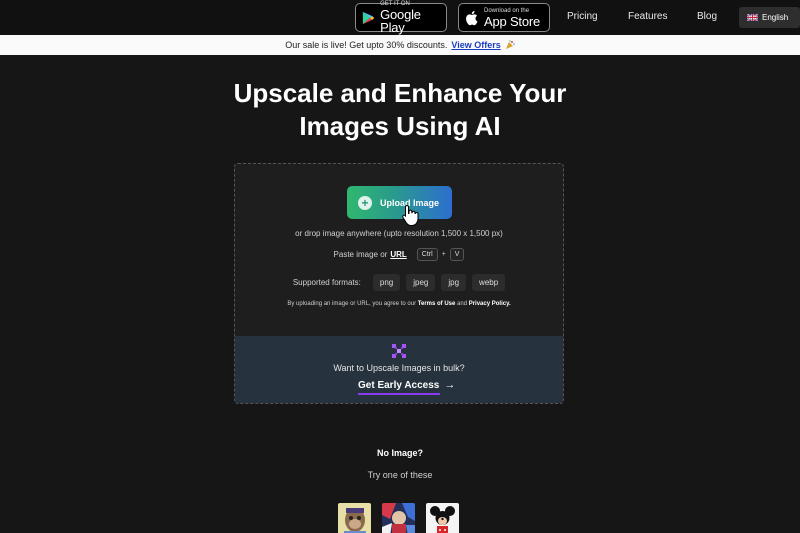 This screenshot has width=800, height=533. Describe the element at coordinates (410, 215) in the screenshot. I see `hand-pointer-icon` at that location.